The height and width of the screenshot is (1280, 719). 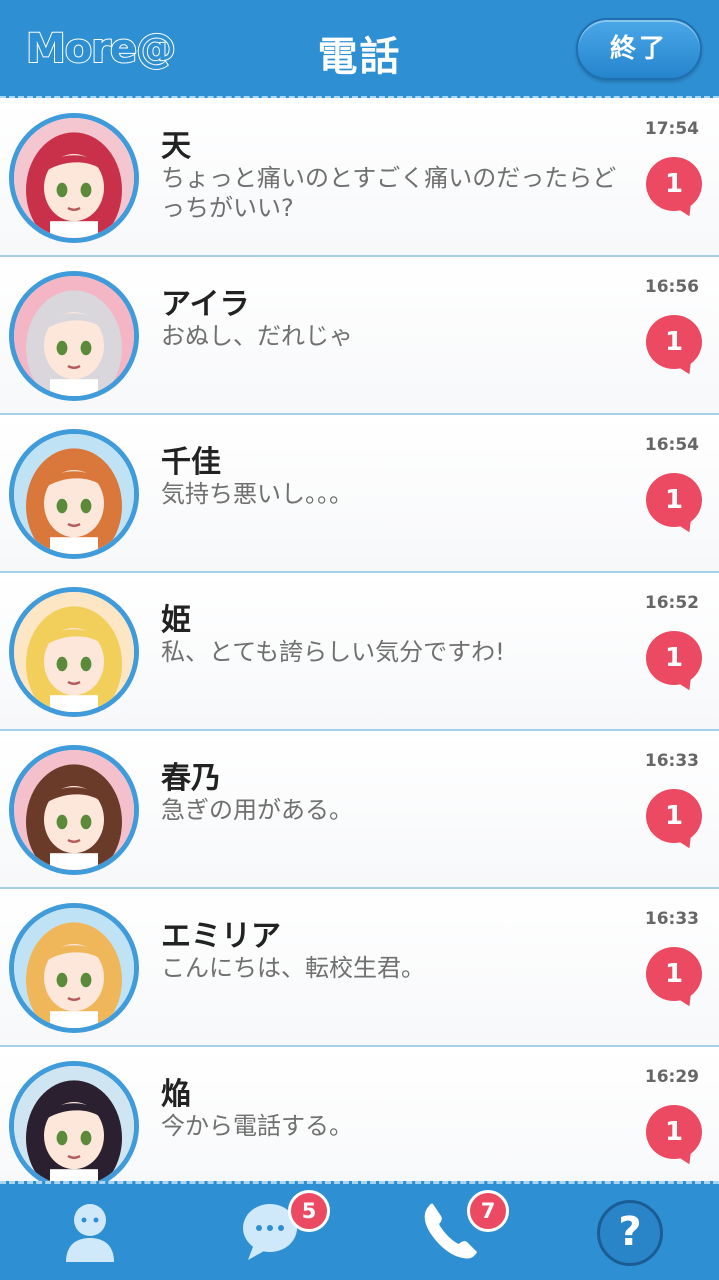 What do you see at coordinates (671, 445) in the screenshot?
I see `call-time: 16:54` at bounding box center [671, 445].